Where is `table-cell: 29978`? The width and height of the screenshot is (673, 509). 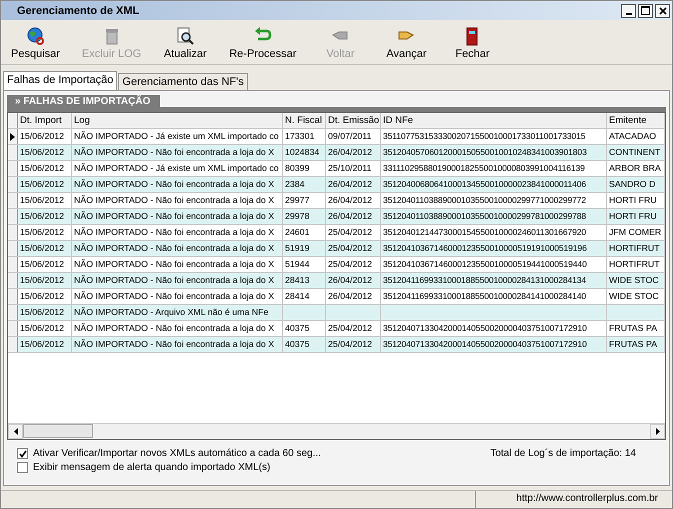
table-cell: 29978 is located at coordinates (304, 216).